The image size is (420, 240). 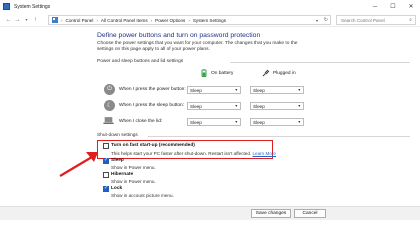 What do you see at coordinates (78, 164) in the screenshot?
I see `annotation-arrow-icon` at bounding box center [78, 164].